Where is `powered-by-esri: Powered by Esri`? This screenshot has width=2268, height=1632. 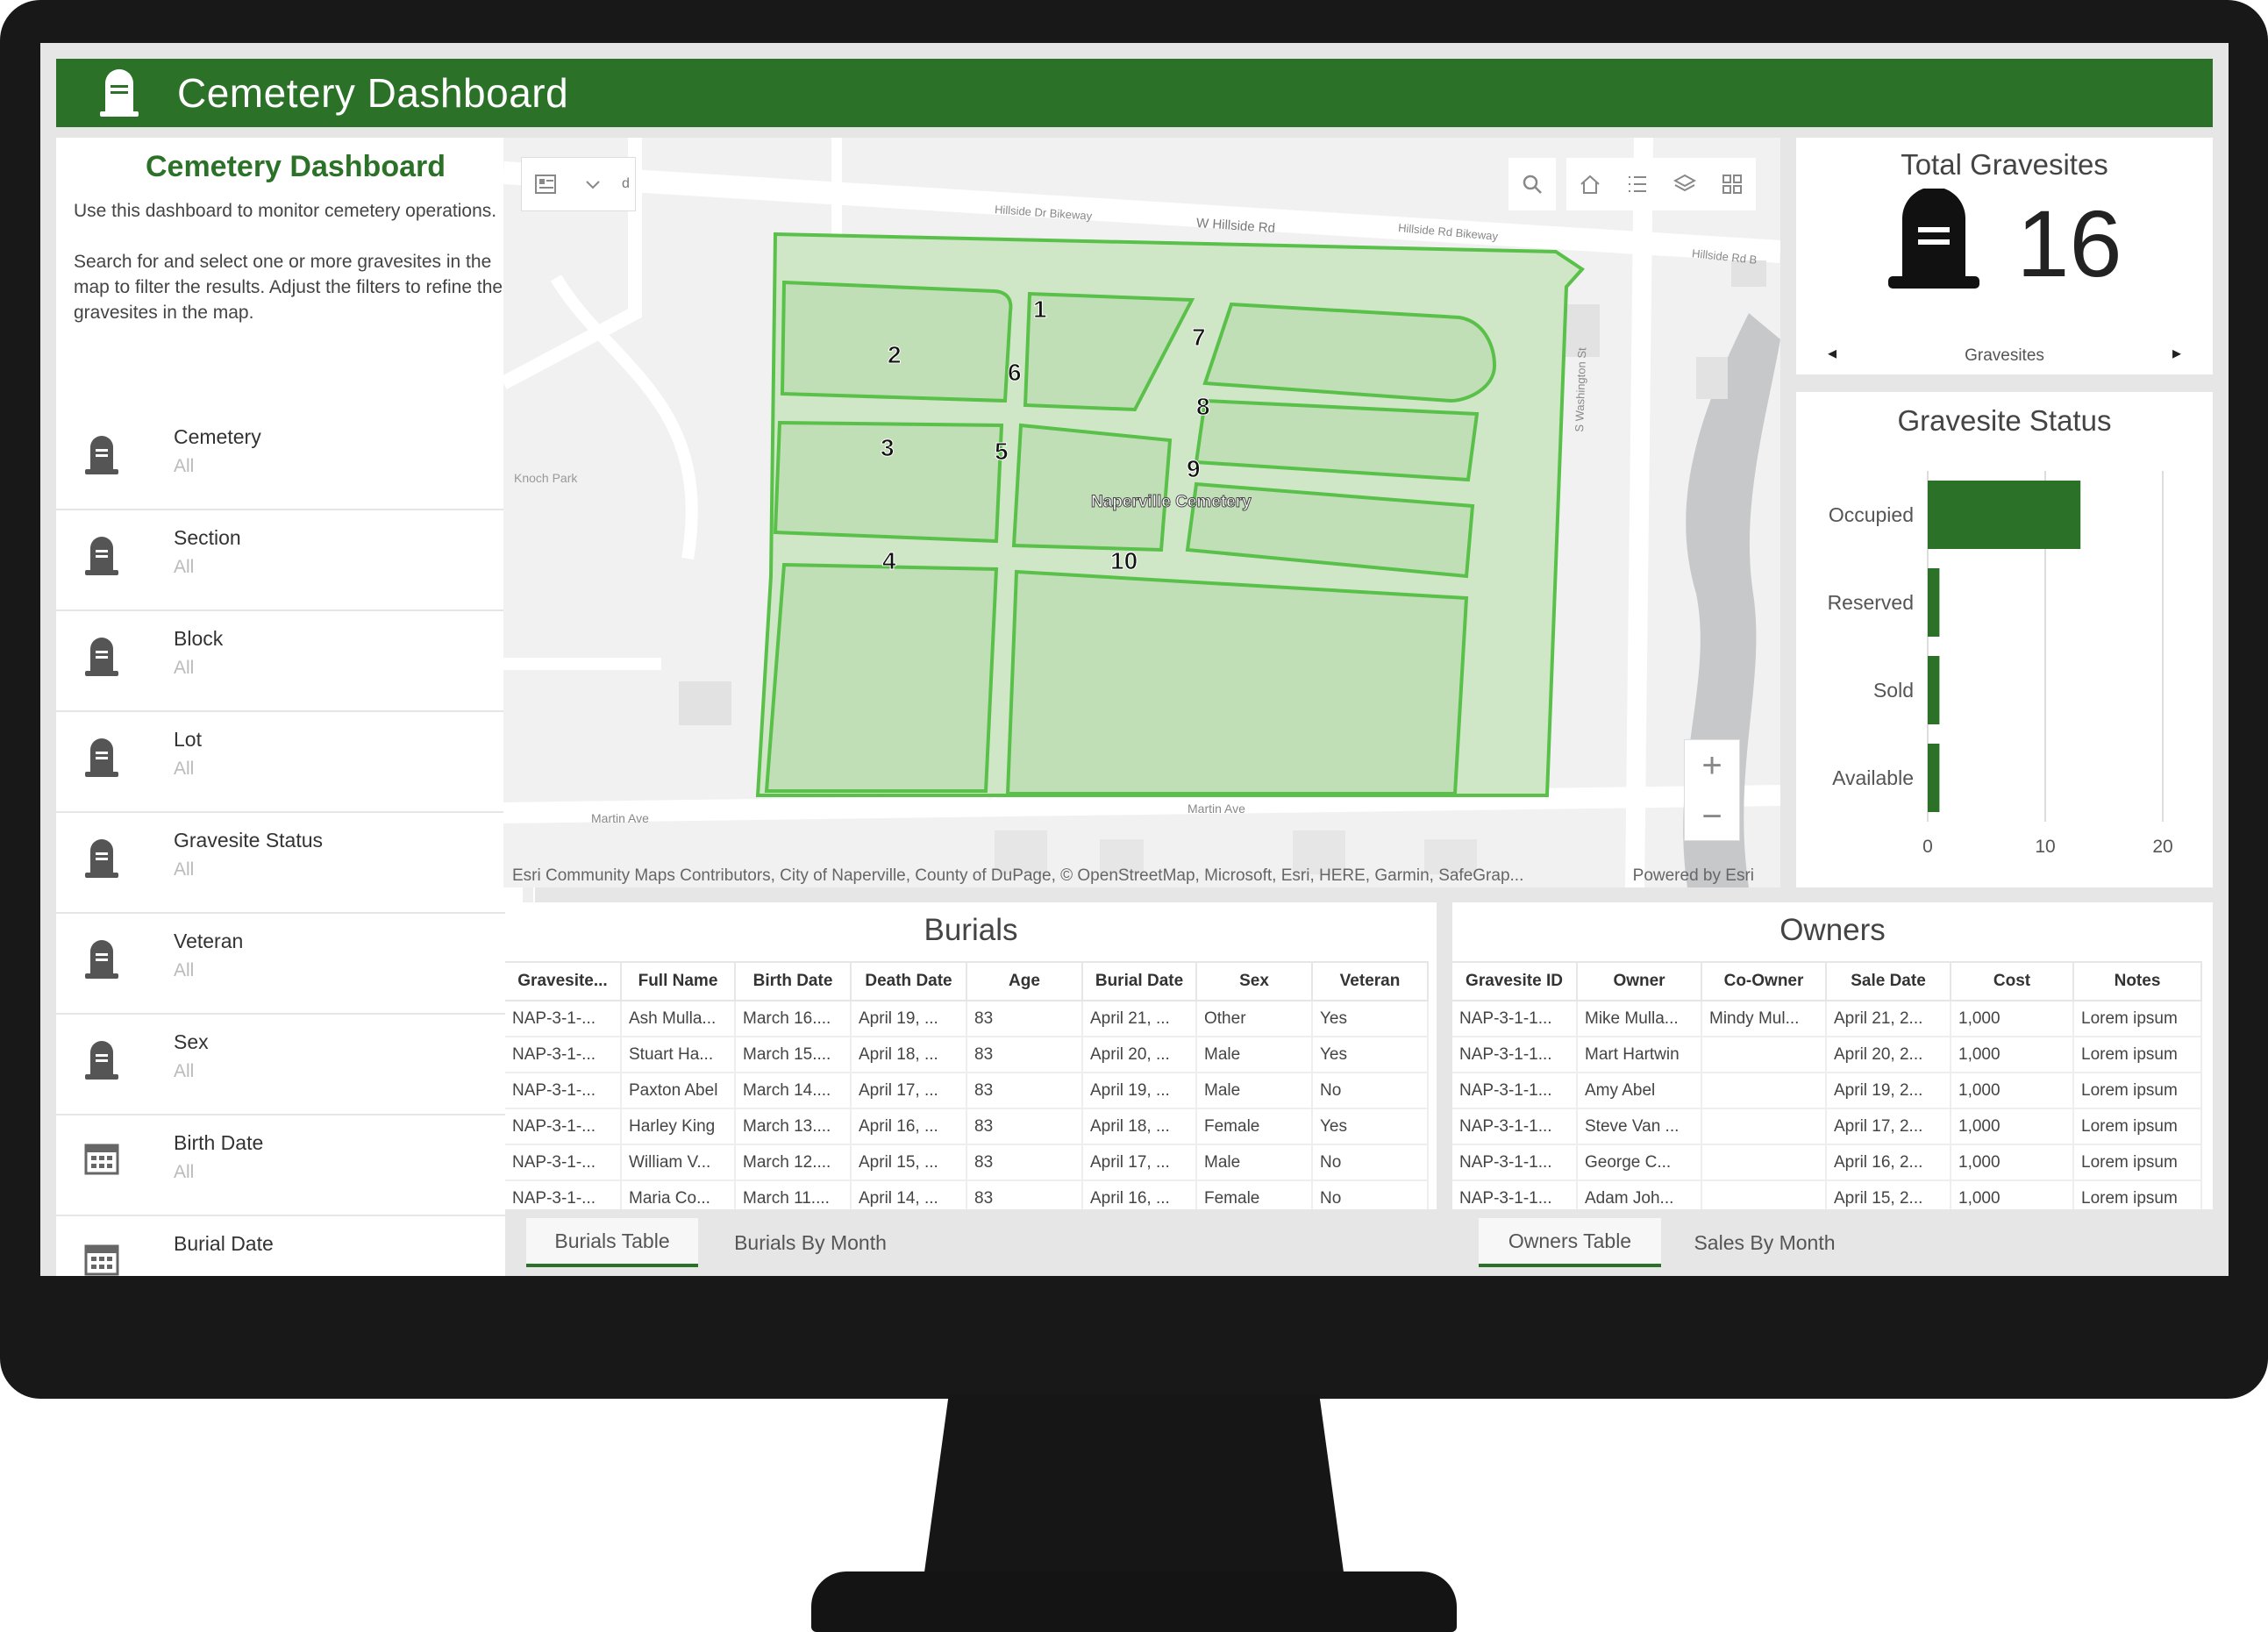
powered-by-esri: Powered by Esri is located at coordinates (1693, 876).